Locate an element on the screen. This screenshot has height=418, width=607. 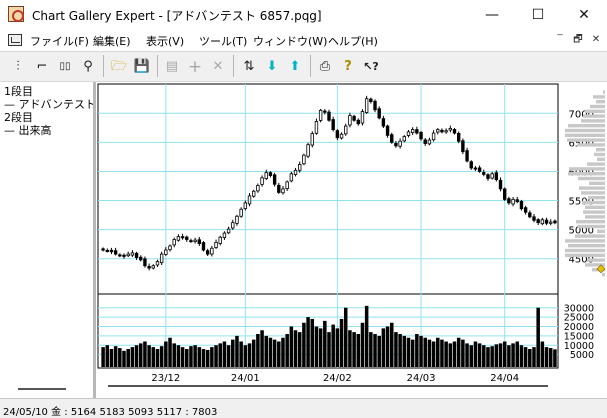
print-icon: ⎙ is located at coordinates (325, 66).